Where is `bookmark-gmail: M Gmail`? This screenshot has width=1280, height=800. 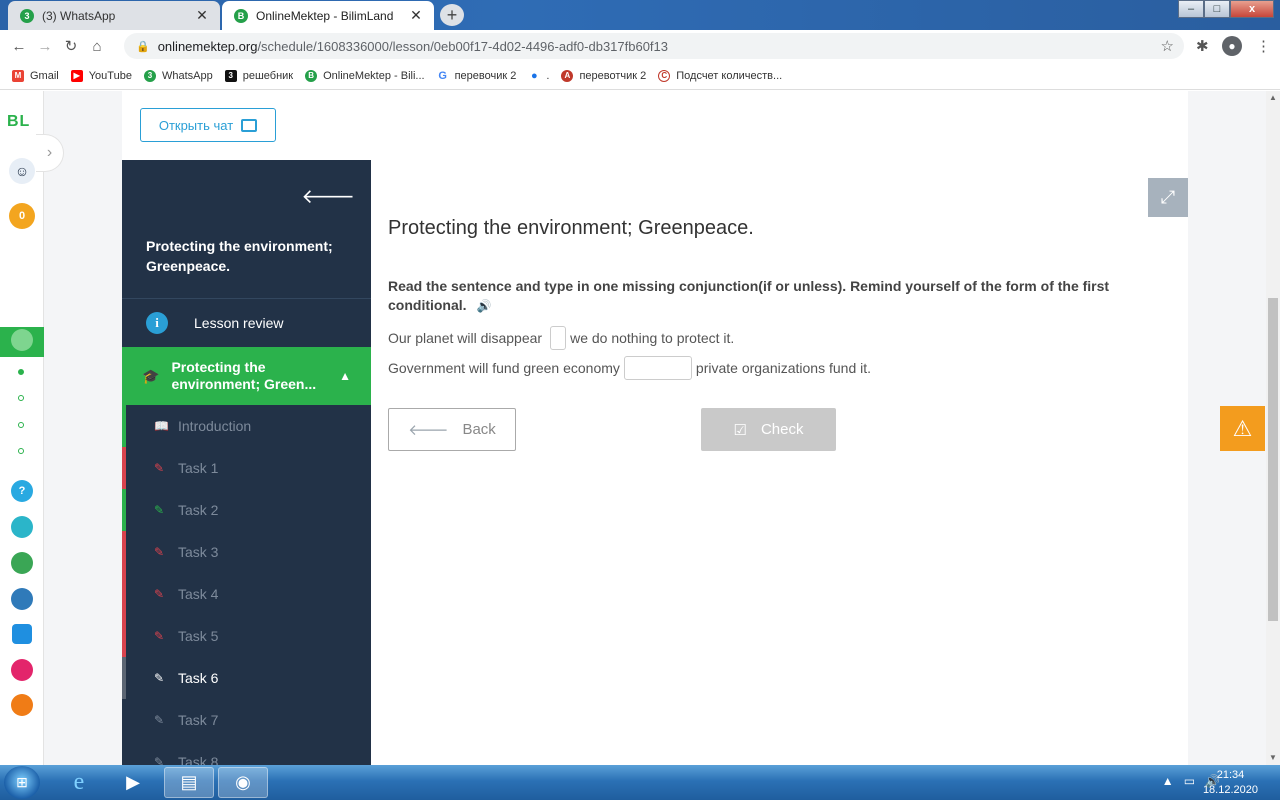
bookmark-gmail: M Gmail is located at coordinates (35, 75).